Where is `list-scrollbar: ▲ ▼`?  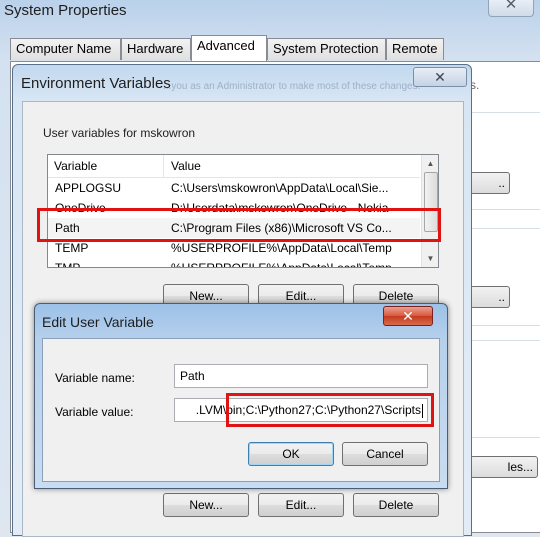 list-scrollbar: ▲ ▼ is located at coordinates (429, 211).